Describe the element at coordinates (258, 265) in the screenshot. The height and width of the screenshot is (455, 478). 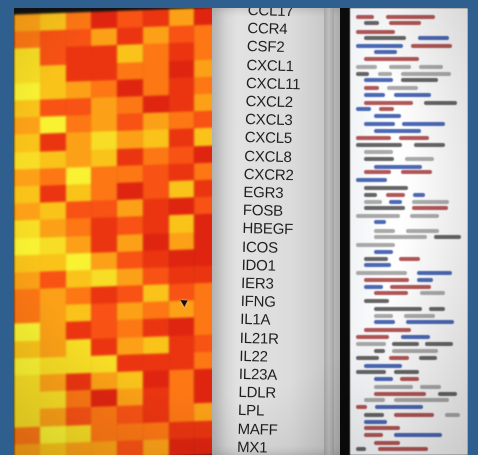
I see `gene-label: IDO1` at that location.